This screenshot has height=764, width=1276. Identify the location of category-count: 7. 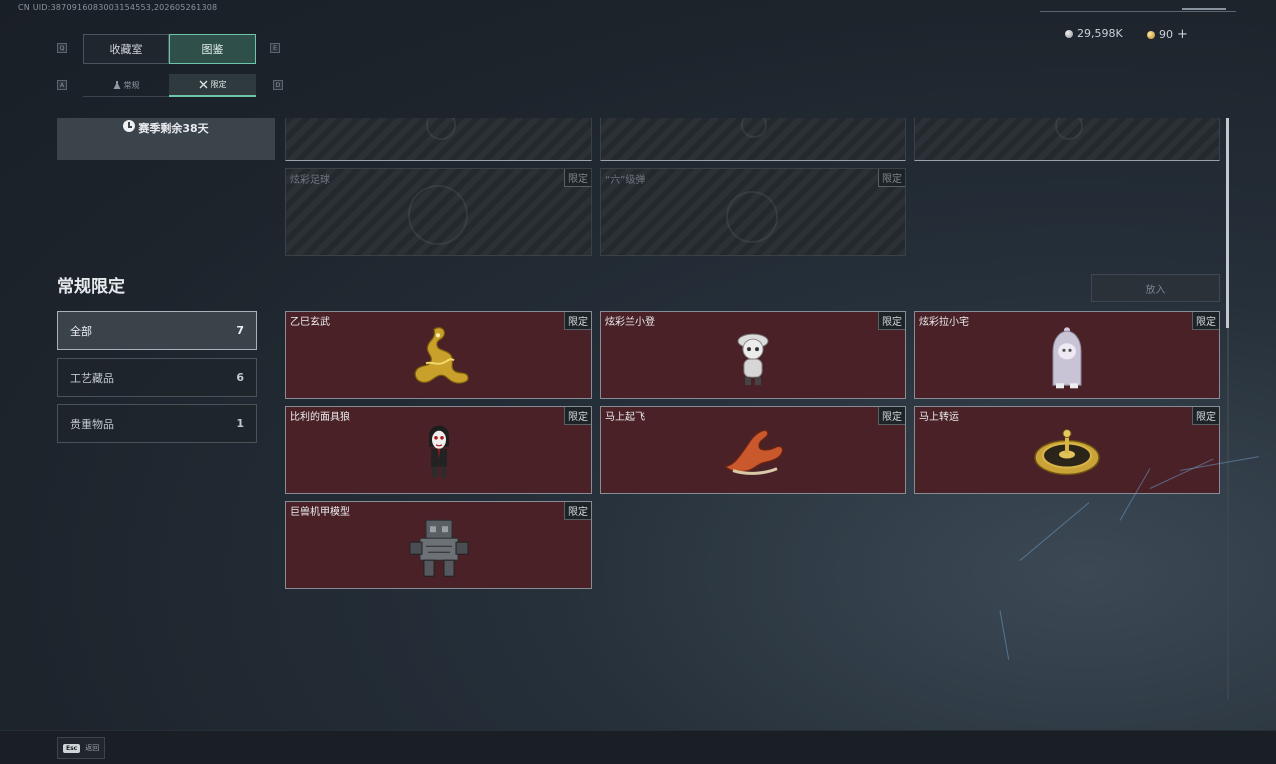
(240, 330).